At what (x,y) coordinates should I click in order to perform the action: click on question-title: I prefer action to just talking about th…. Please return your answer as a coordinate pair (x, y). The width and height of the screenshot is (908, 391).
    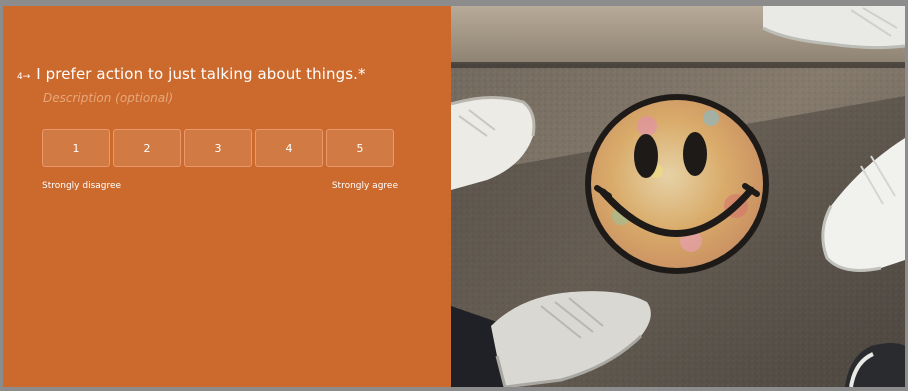
    Looking at the image, I should click on (200, 74).